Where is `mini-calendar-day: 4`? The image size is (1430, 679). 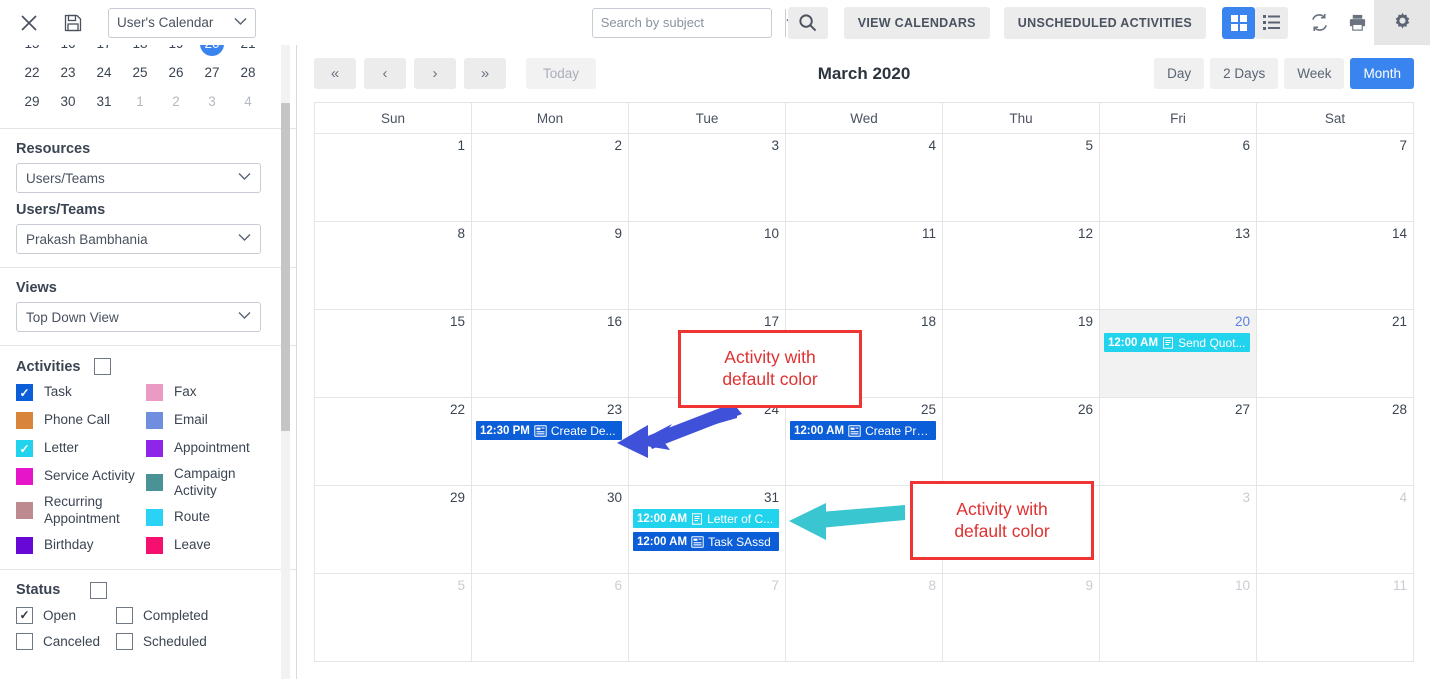 mini-calendar-day: 4 is located at coordinates (248, 101).